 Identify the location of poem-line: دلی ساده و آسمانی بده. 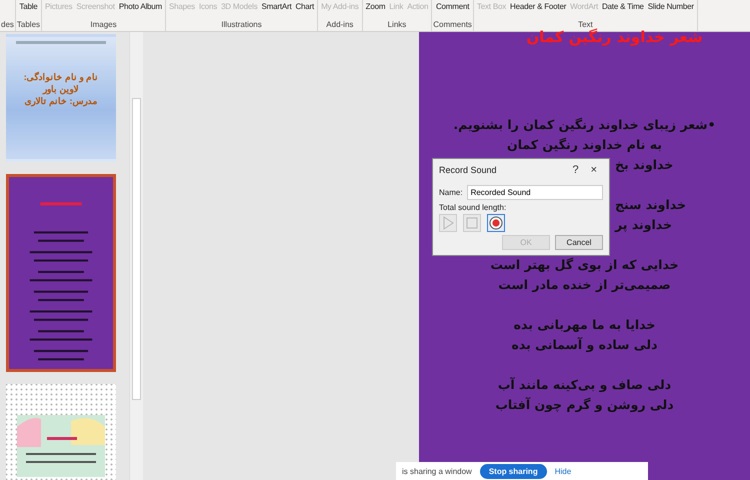
(585, 345).